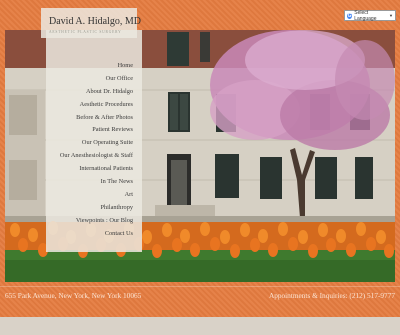  I want to click on footer-divider, so click(200, 286).